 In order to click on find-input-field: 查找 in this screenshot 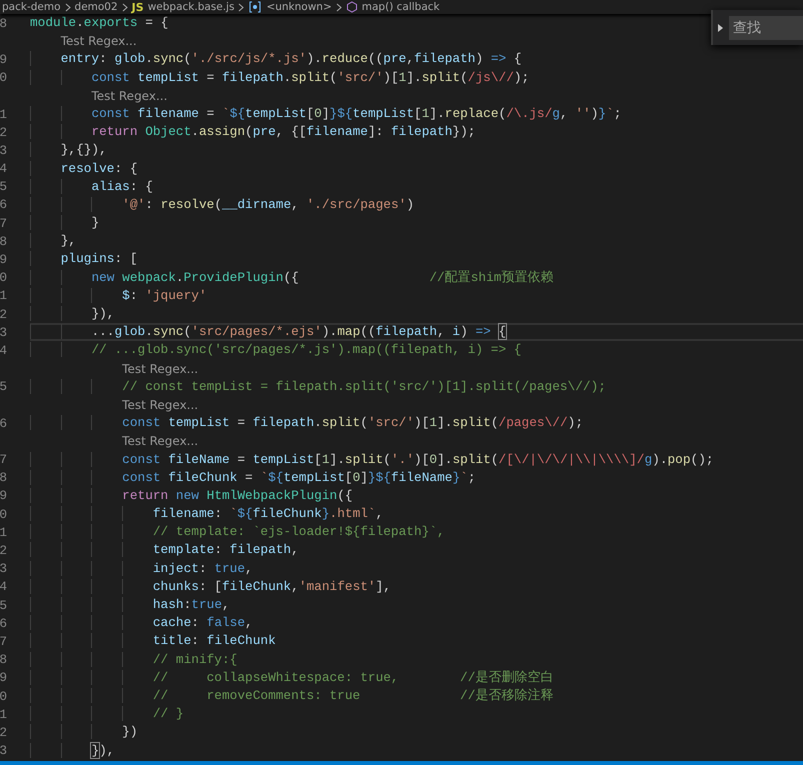, I will do `click(766, 28)`.